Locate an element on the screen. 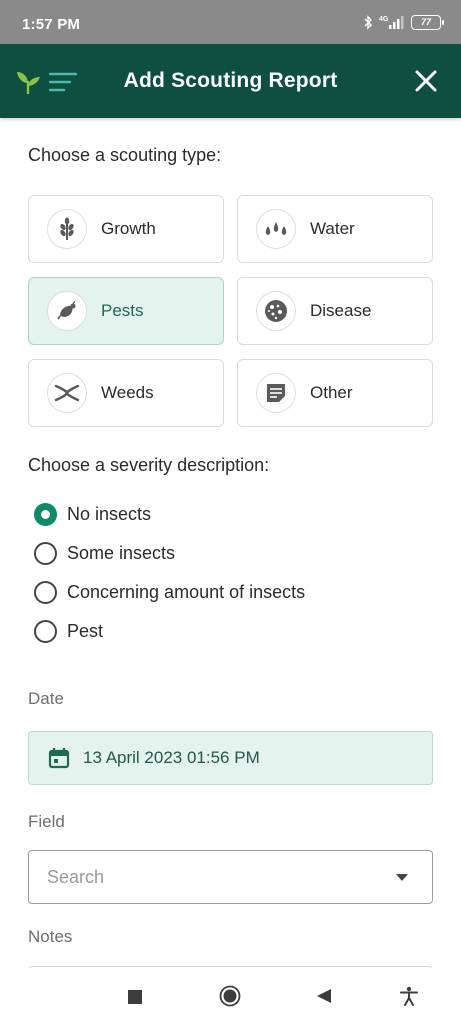  water-drops-icon is located at coordinates (276, 229).